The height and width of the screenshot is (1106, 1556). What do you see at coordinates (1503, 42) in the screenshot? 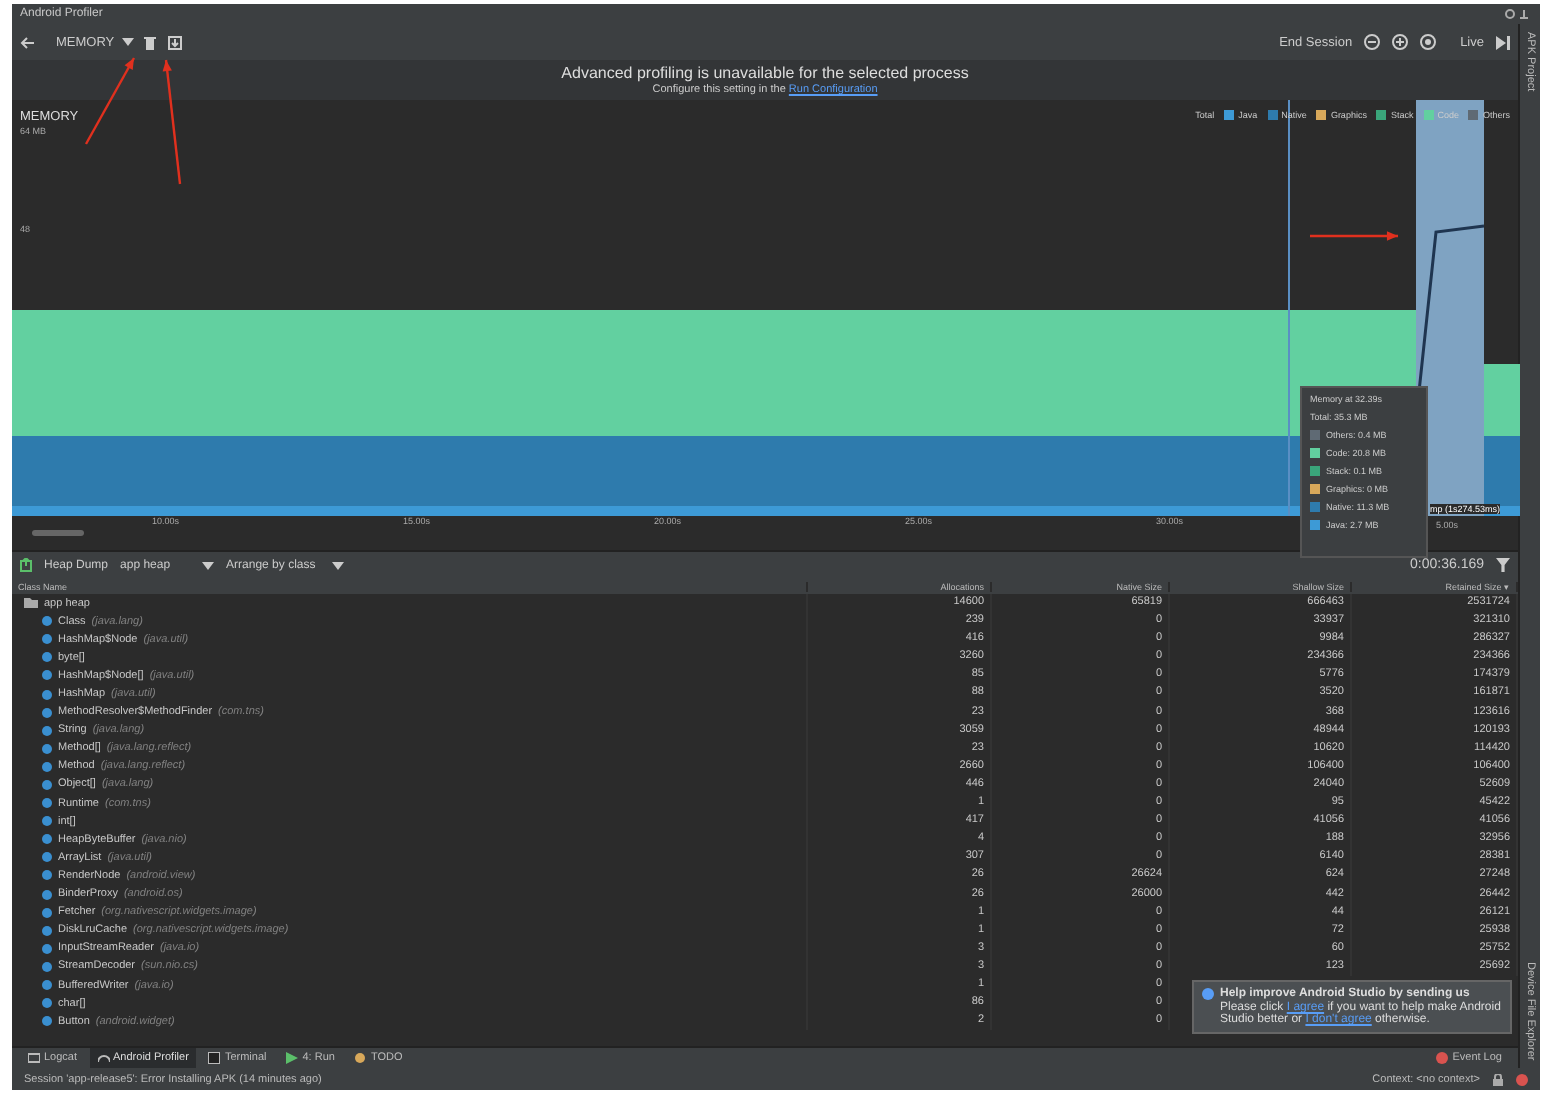
I see `skip-to-end-icon` at bounding box center [1503, 42].